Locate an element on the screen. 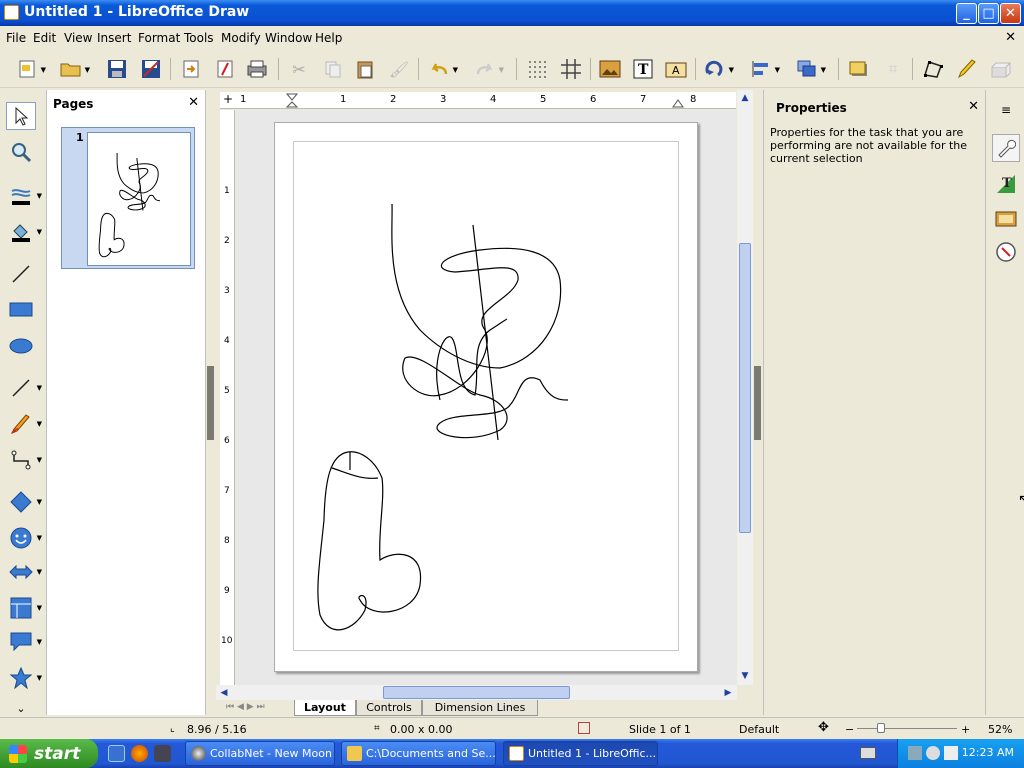 This screenshot has height=768, width=1024. browser-icon is located at coordinates (198, 753).